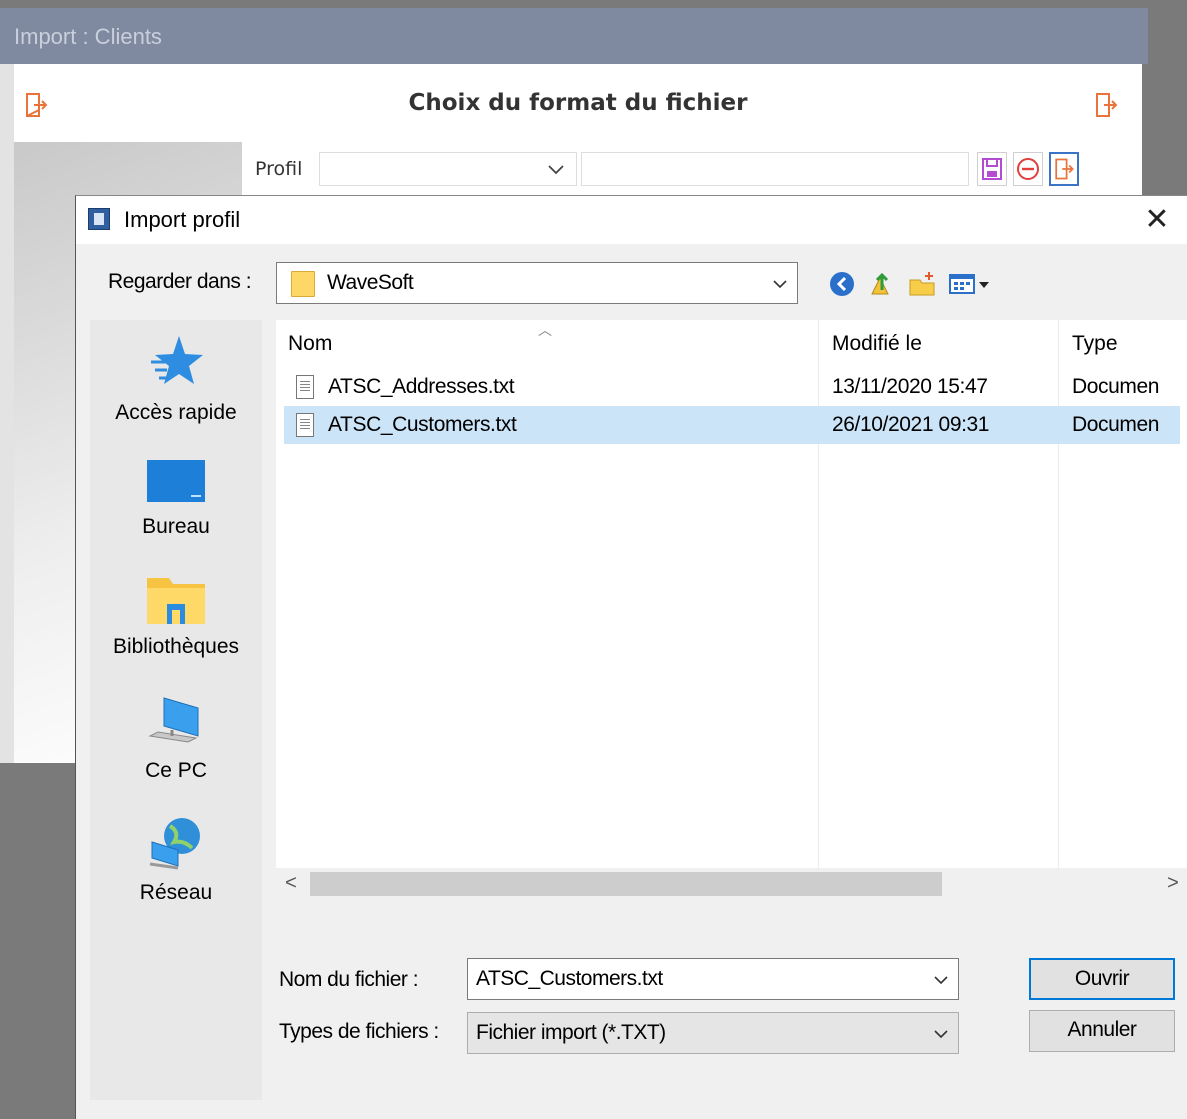  I want to click on scroll-right-icon: >, so click(1172, 883).